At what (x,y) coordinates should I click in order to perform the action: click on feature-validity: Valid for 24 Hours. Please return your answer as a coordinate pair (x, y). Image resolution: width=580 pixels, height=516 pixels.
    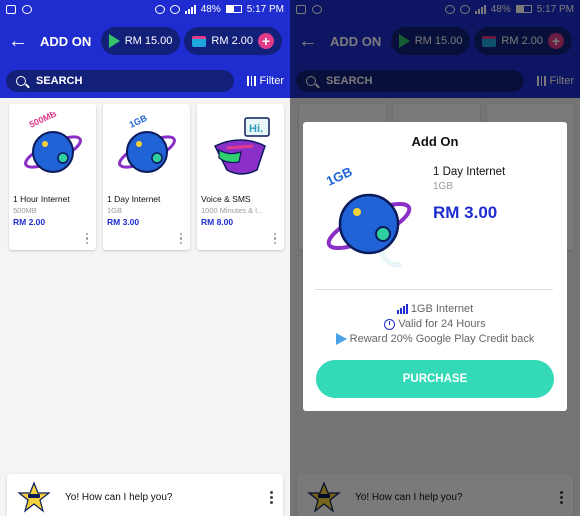
    Looking at the image, I should click on (435, 324).